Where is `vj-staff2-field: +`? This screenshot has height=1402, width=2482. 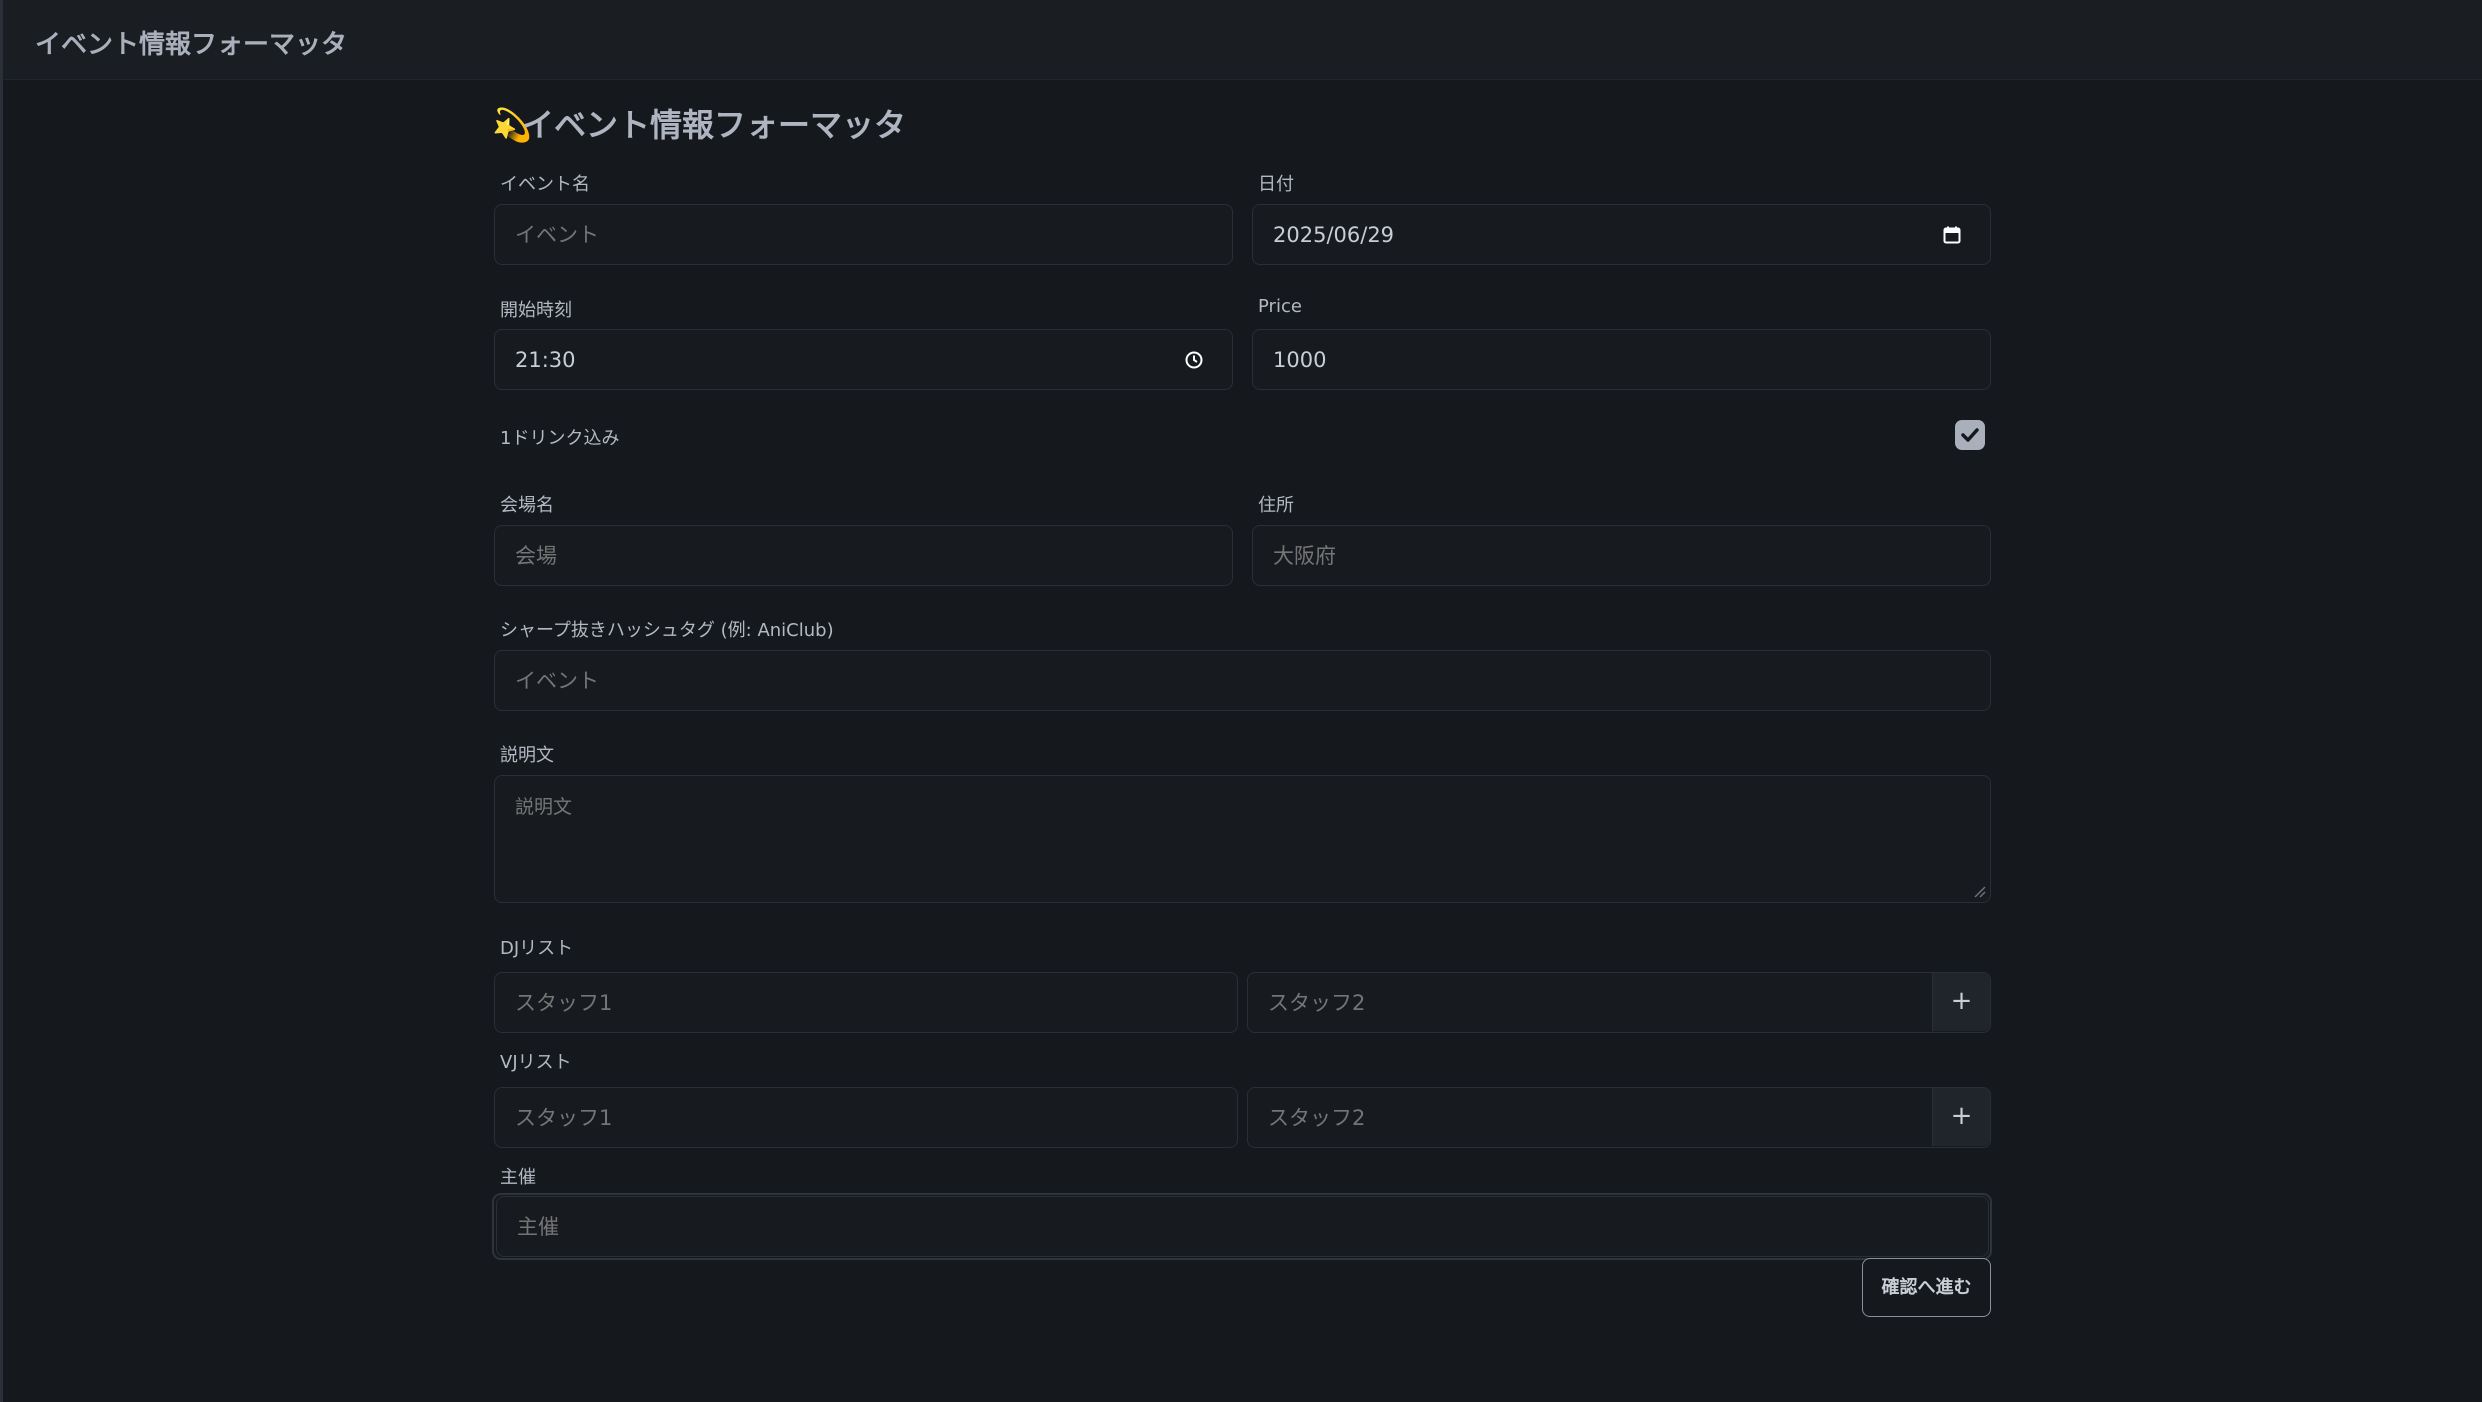
vj-staff2-field: + is located at coordinates (1619, 1117).